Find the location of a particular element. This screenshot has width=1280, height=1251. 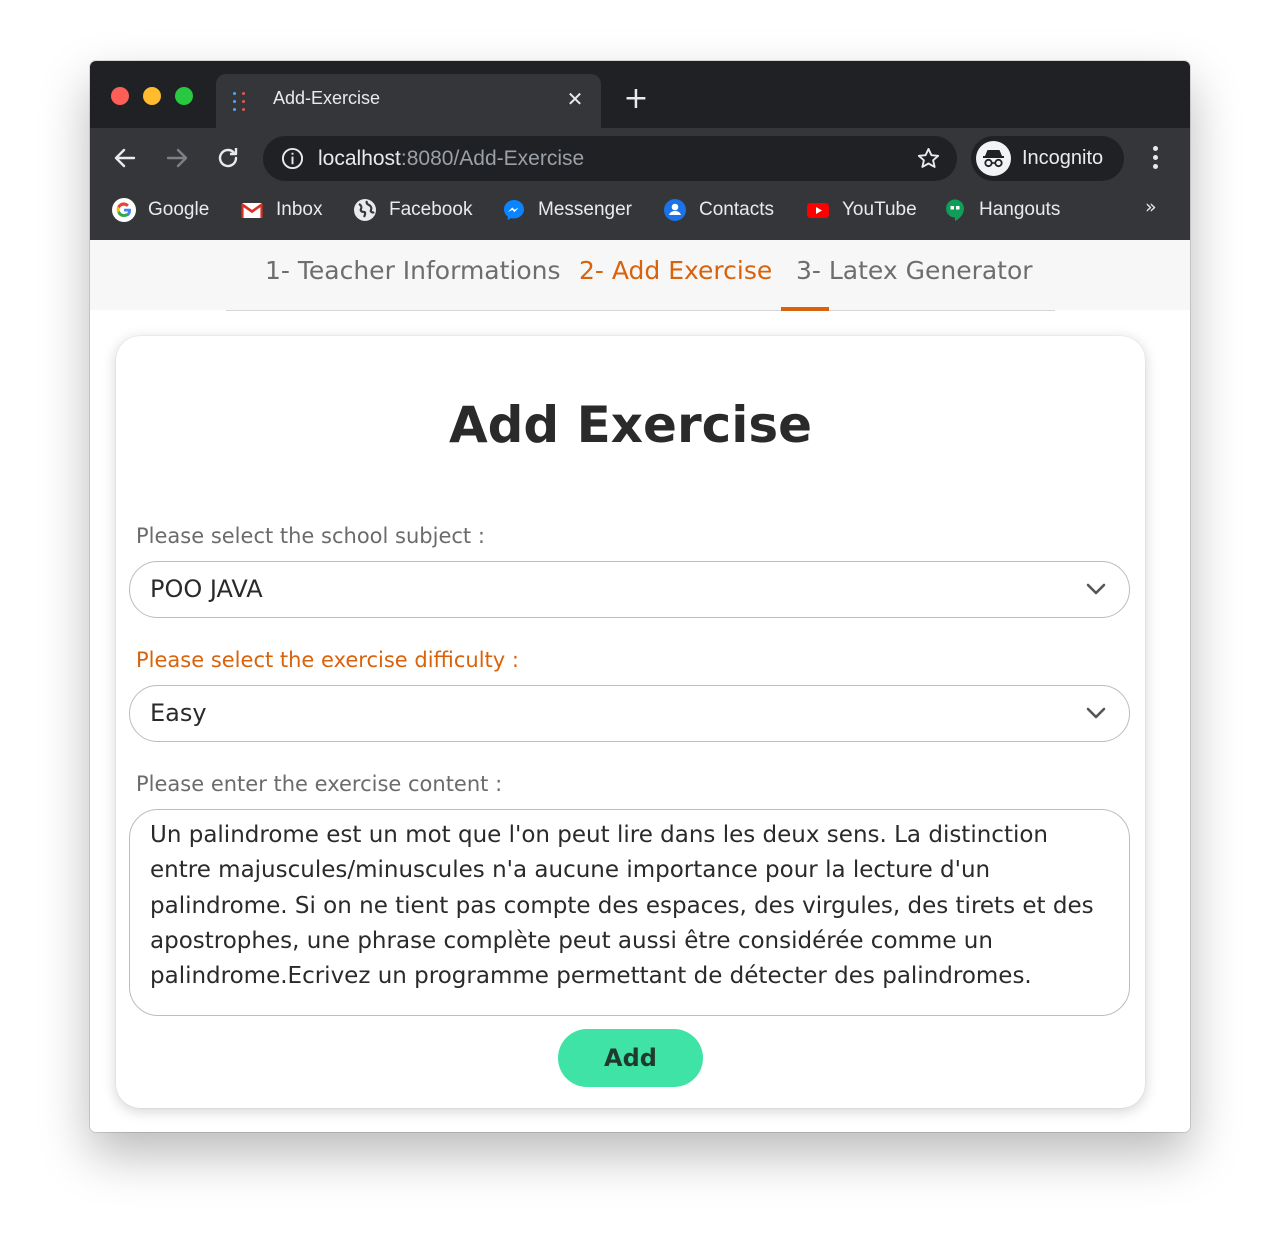

minimize-window-button is located at coordinates (152, 96).